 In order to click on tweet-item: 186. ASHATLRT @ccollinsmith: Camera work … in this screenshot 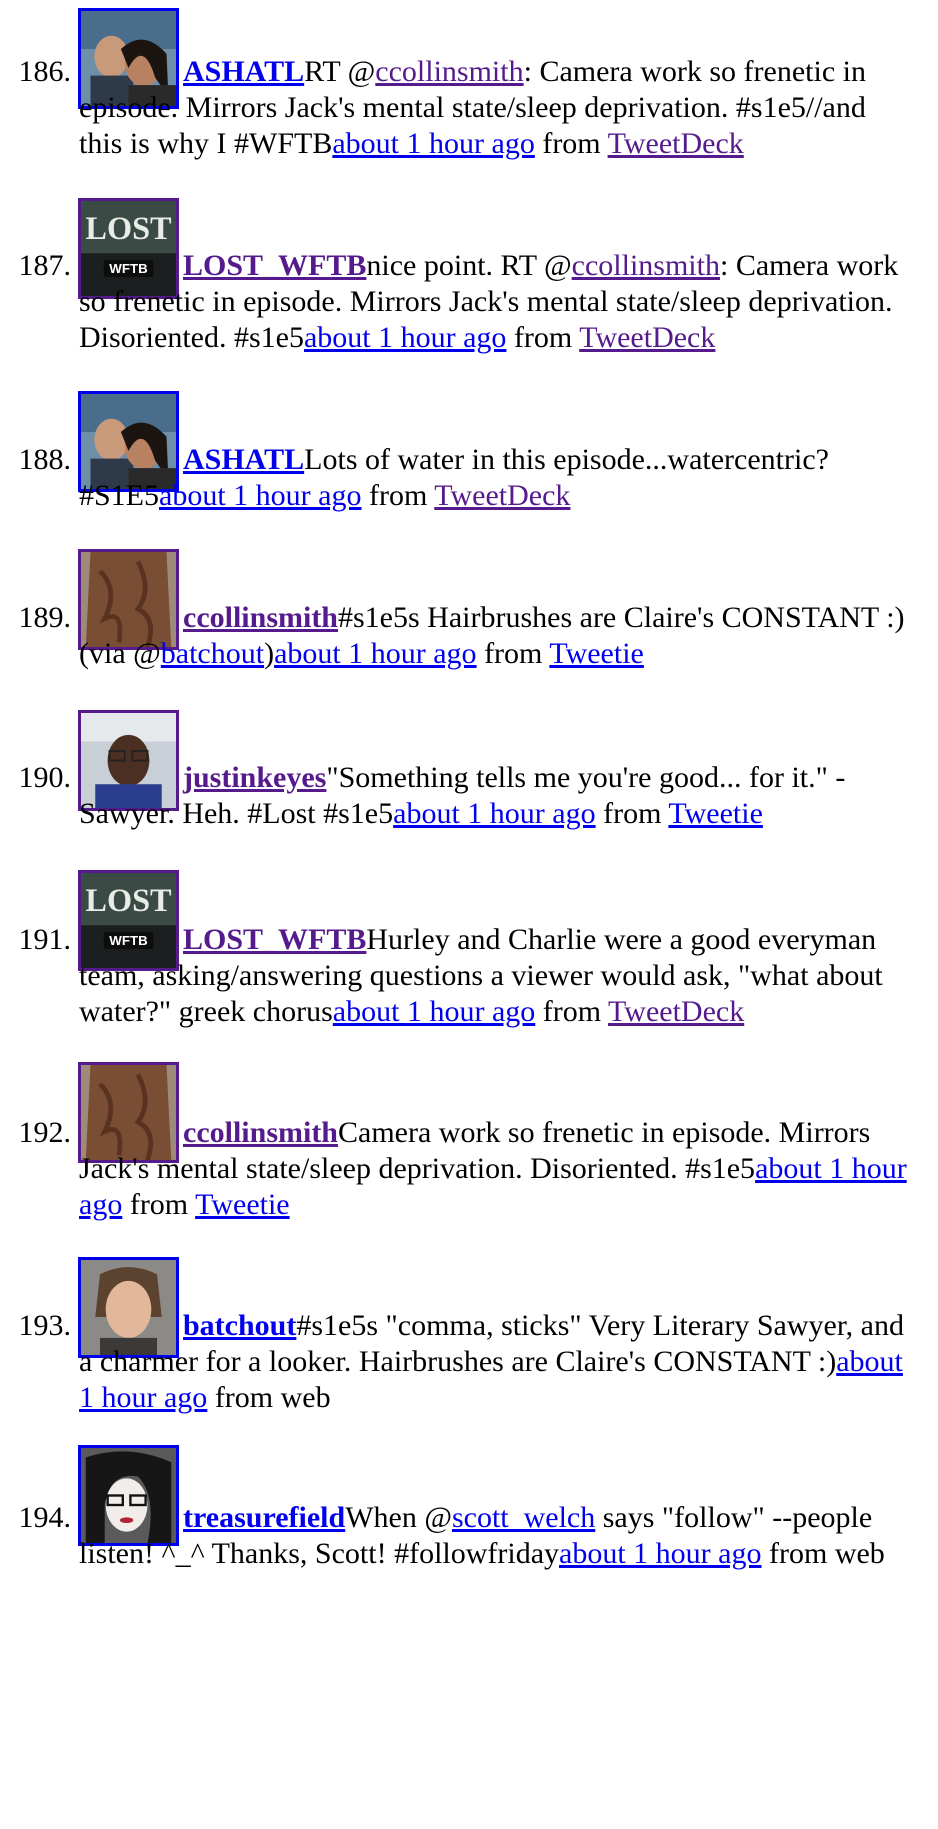, I will do `click(469, 95)`.